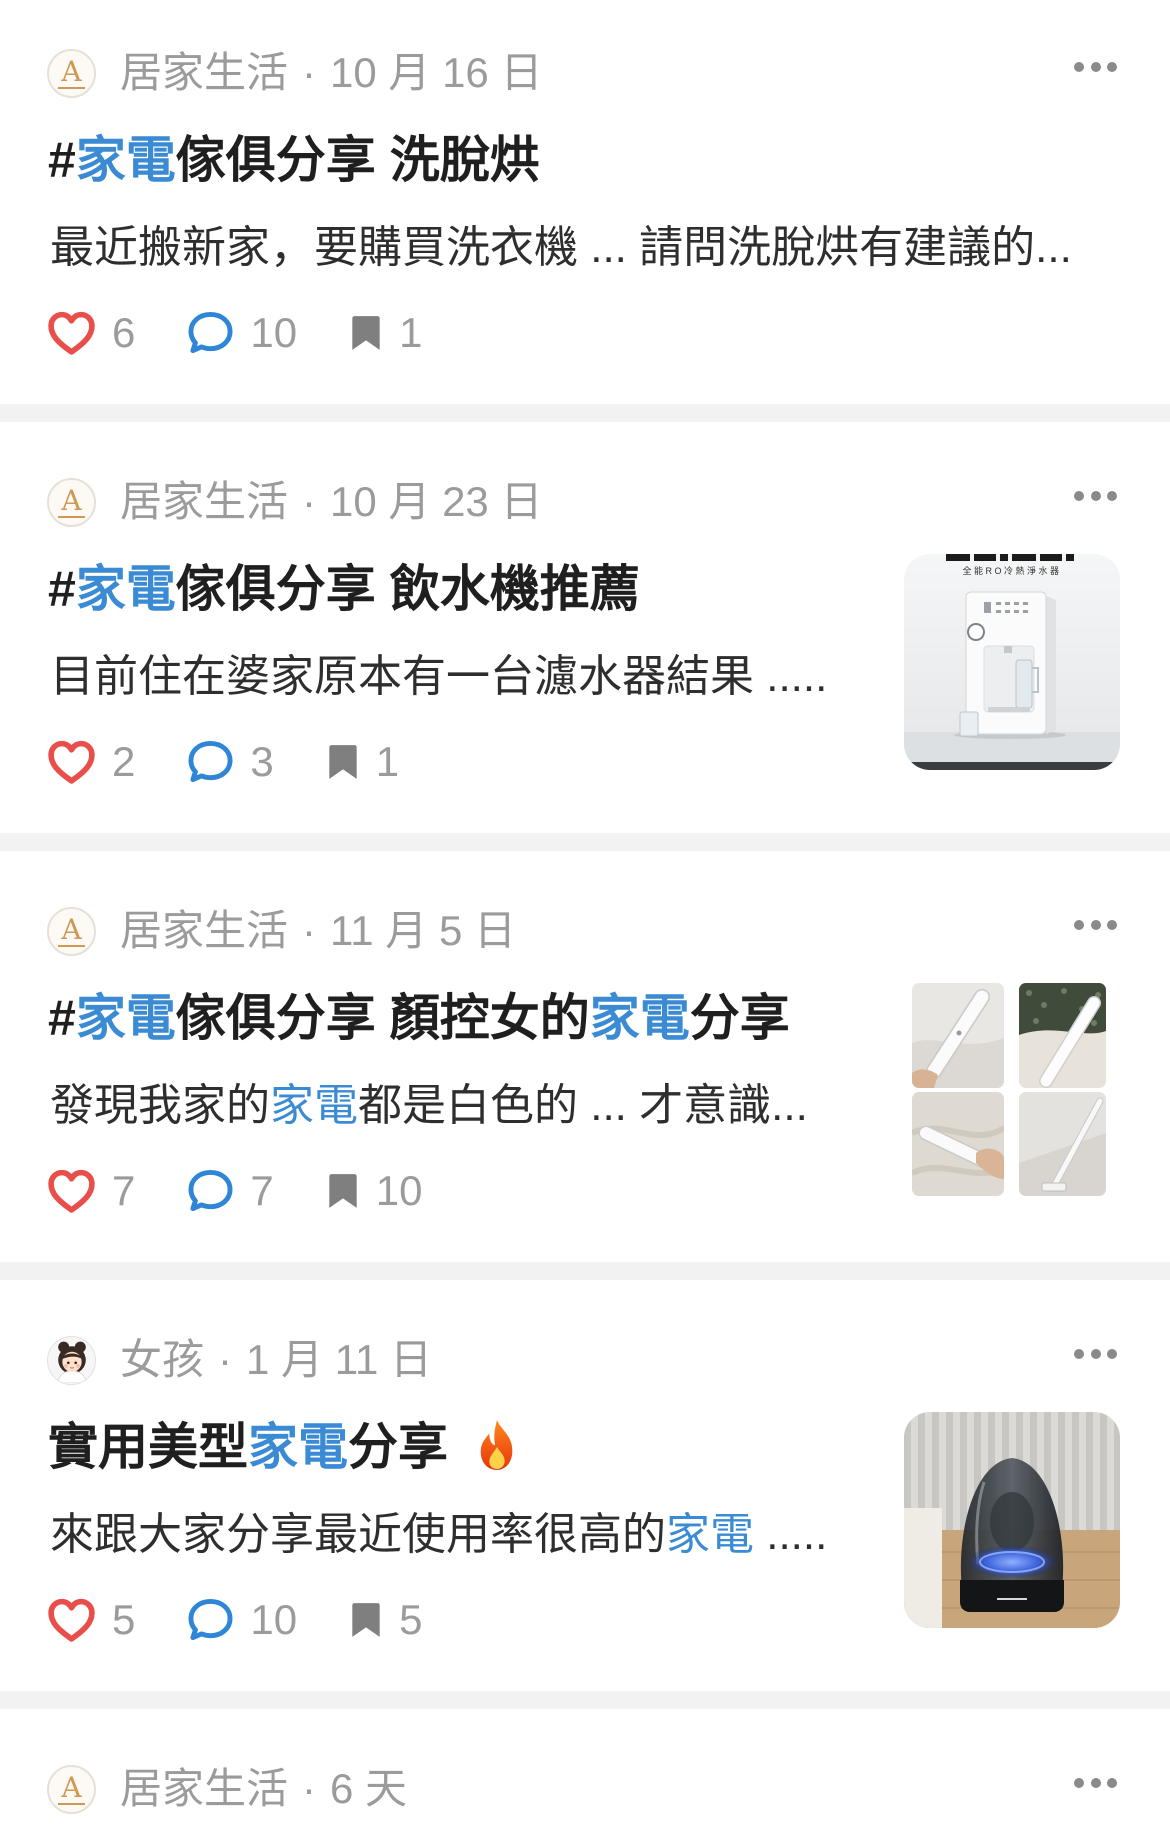 The height and width of the screenshot is (1838, 1170). I want to click on title-text: 實用美型, so click(148, 1447).